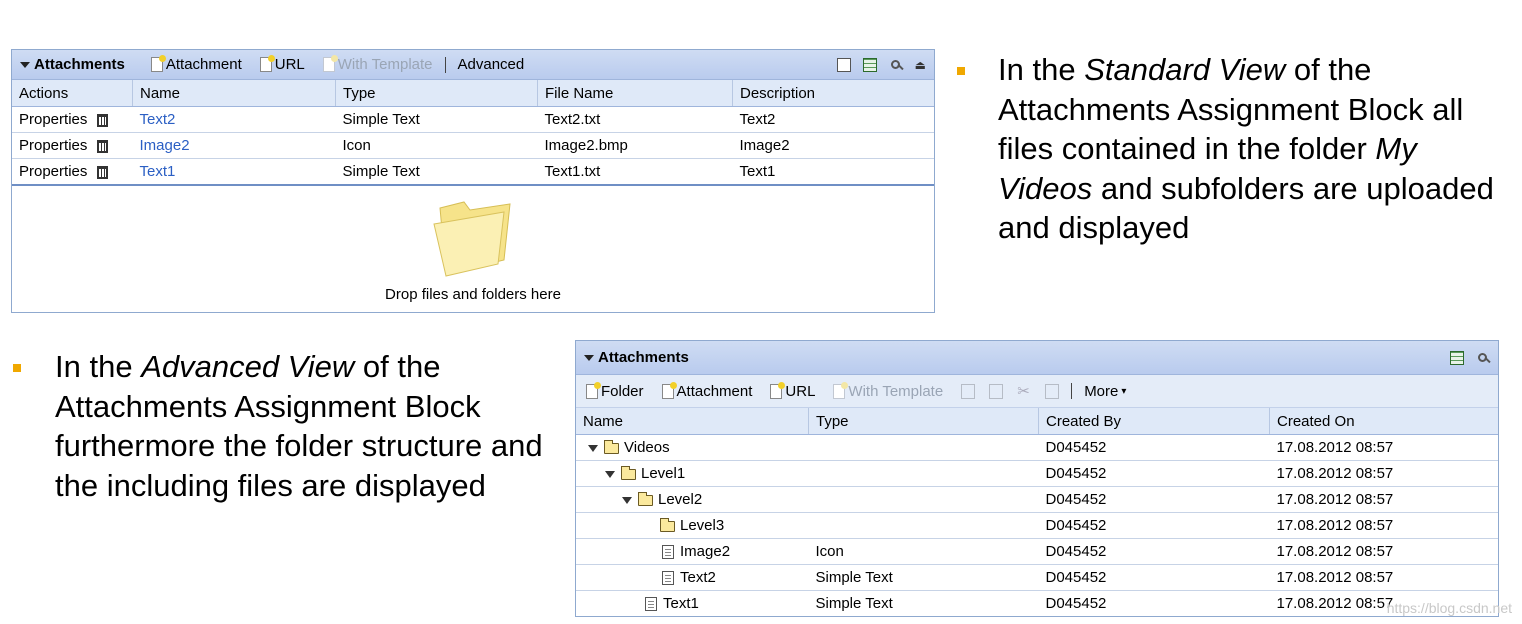  What do you see at coordinates (647, 447) in the screenshot?
I see `folder-name: Videos` at bounding box center [647, 447].